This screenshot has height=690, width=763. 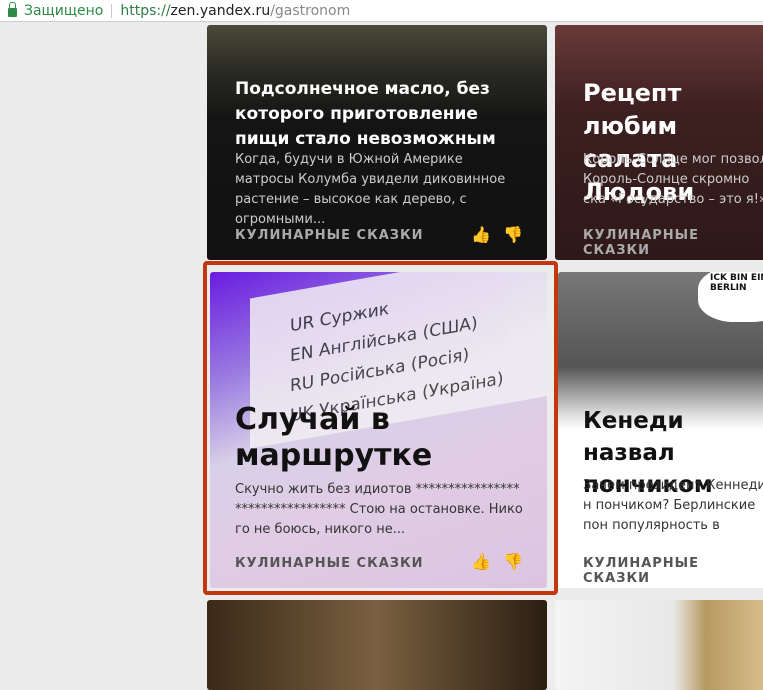 What do you see at coordinates (12, 9) in the screenshot?
I see `lock-icon` at bounding box center [12, 9].